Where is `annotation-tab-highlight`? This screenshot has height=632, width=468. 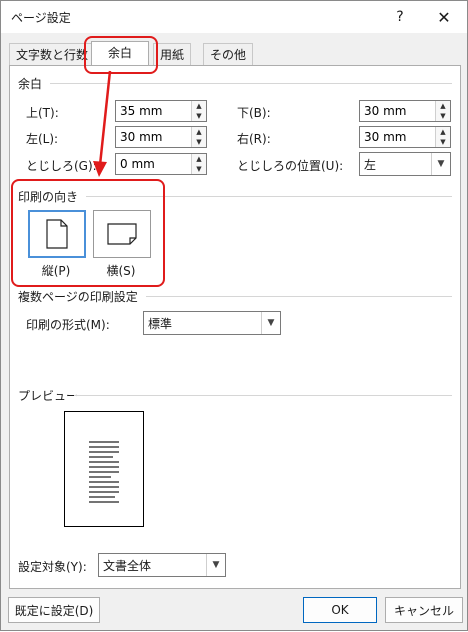 annotation-tab-highlight is located at coordinates (121, 55).